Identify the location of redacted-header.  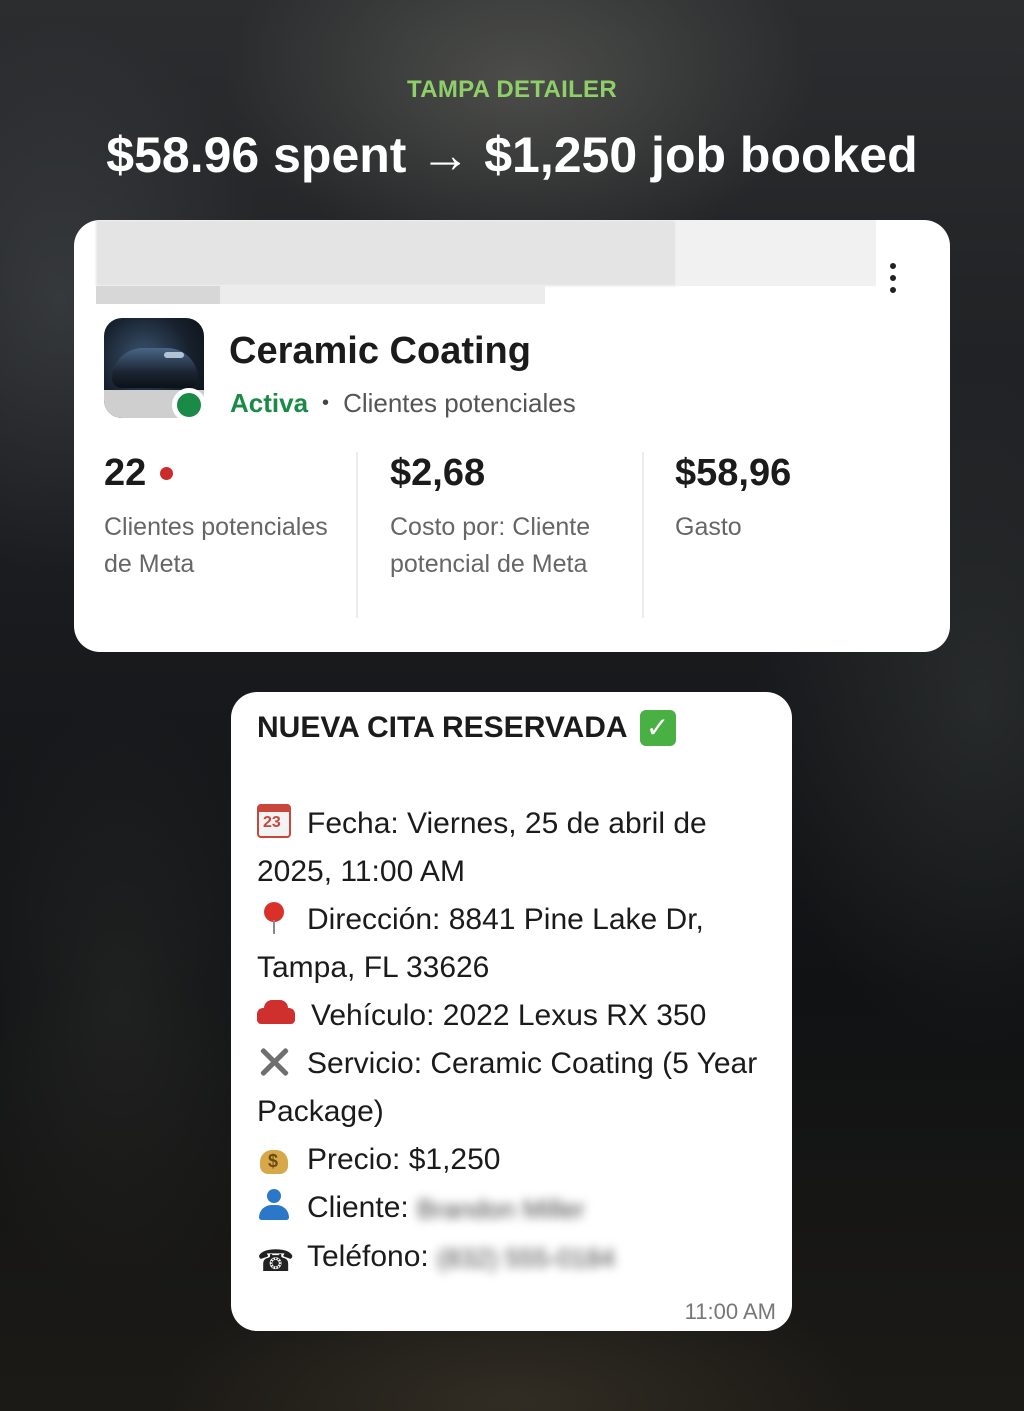
(386, 253).